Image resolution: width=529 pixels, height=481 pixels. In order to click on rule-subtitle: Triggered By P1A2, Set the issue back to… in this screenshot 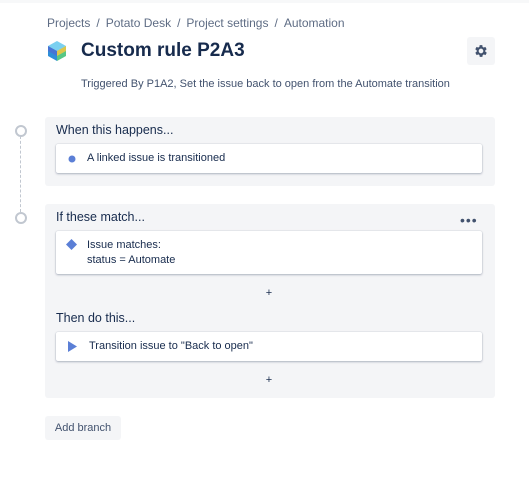, I will do `click(265, 84)`.